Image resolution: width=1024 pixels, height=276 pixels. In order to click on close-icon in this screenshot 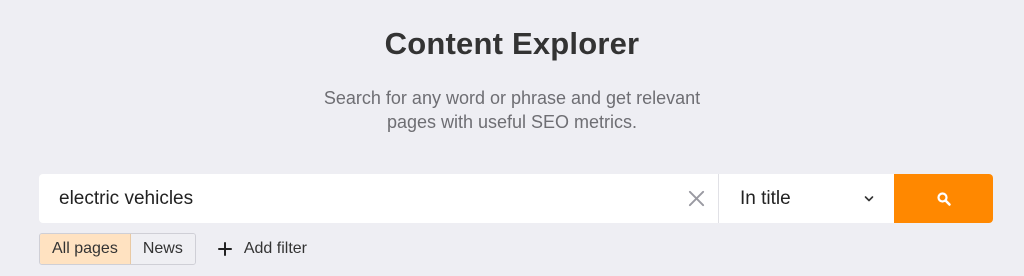, I will do `click(696, 198)`.